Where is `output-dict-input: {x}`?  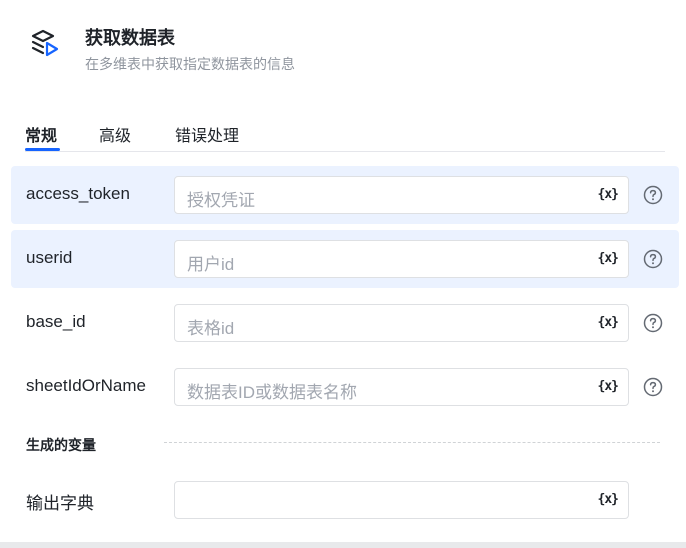 output-dict-input: {x} is located at coordinates (401, 500).